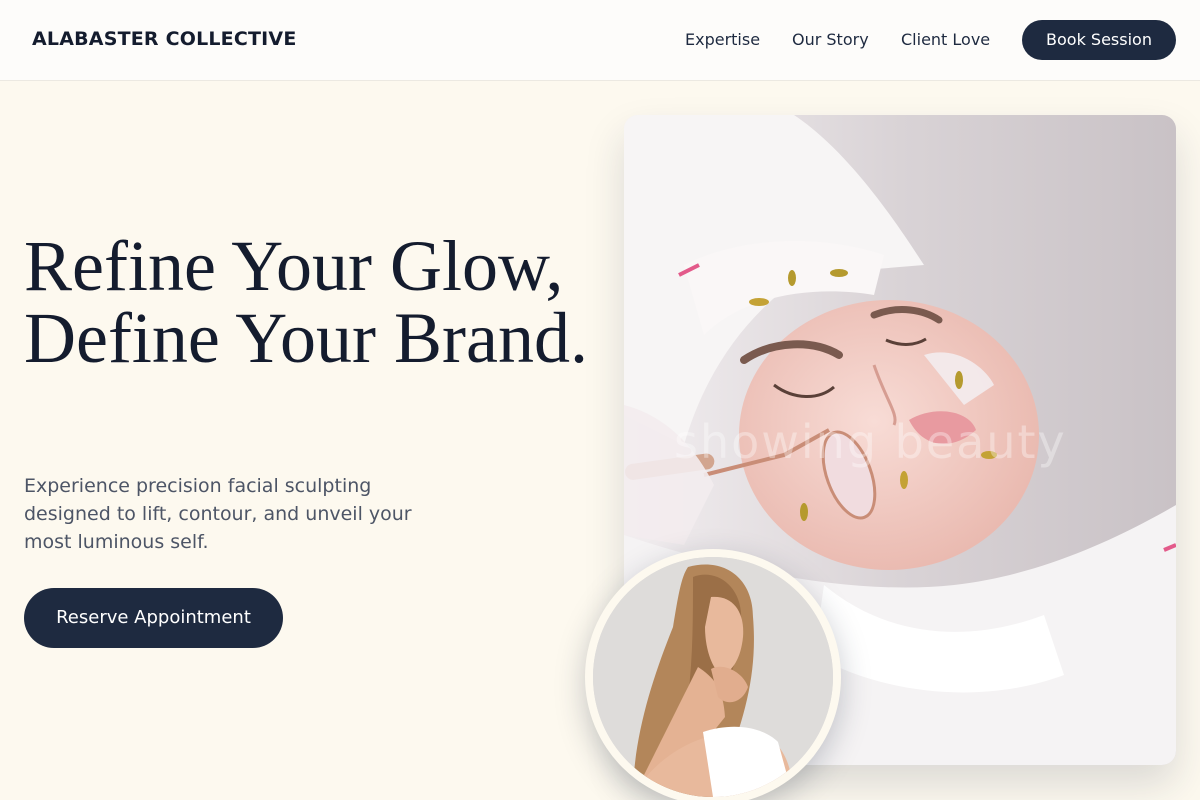 The height and width of the screenshot is (800, 1200). Describe the element at coordinates (306, 302) in the screenshot. I see `hero-headline: Refine Your Glow, Define Your Brand.` at that location.